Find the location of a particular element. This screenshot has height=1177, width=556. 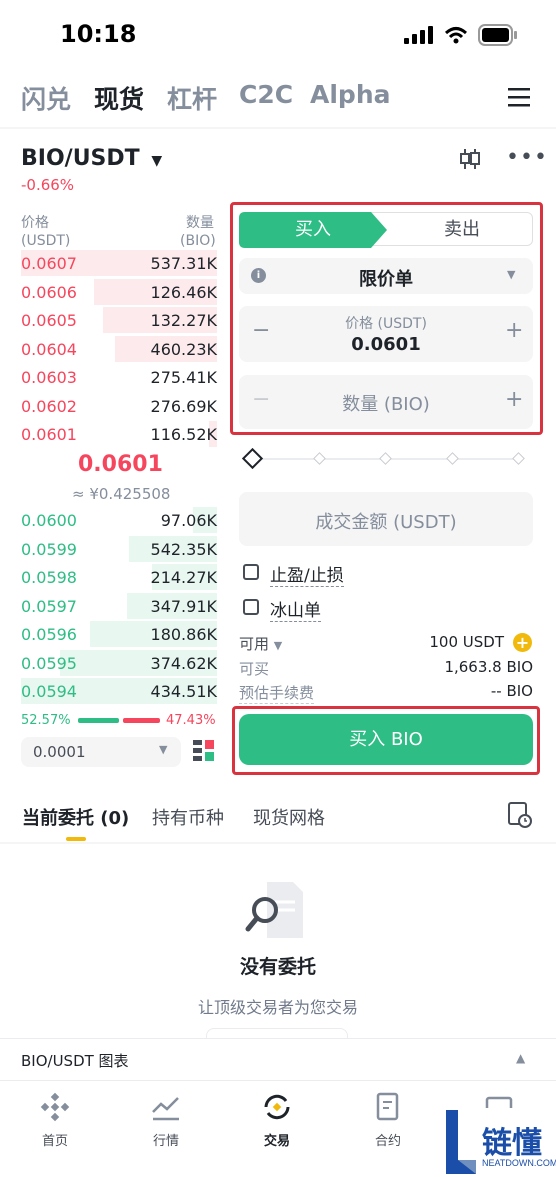

bid-qty: 214.27K is located at coordinates (183, 577).